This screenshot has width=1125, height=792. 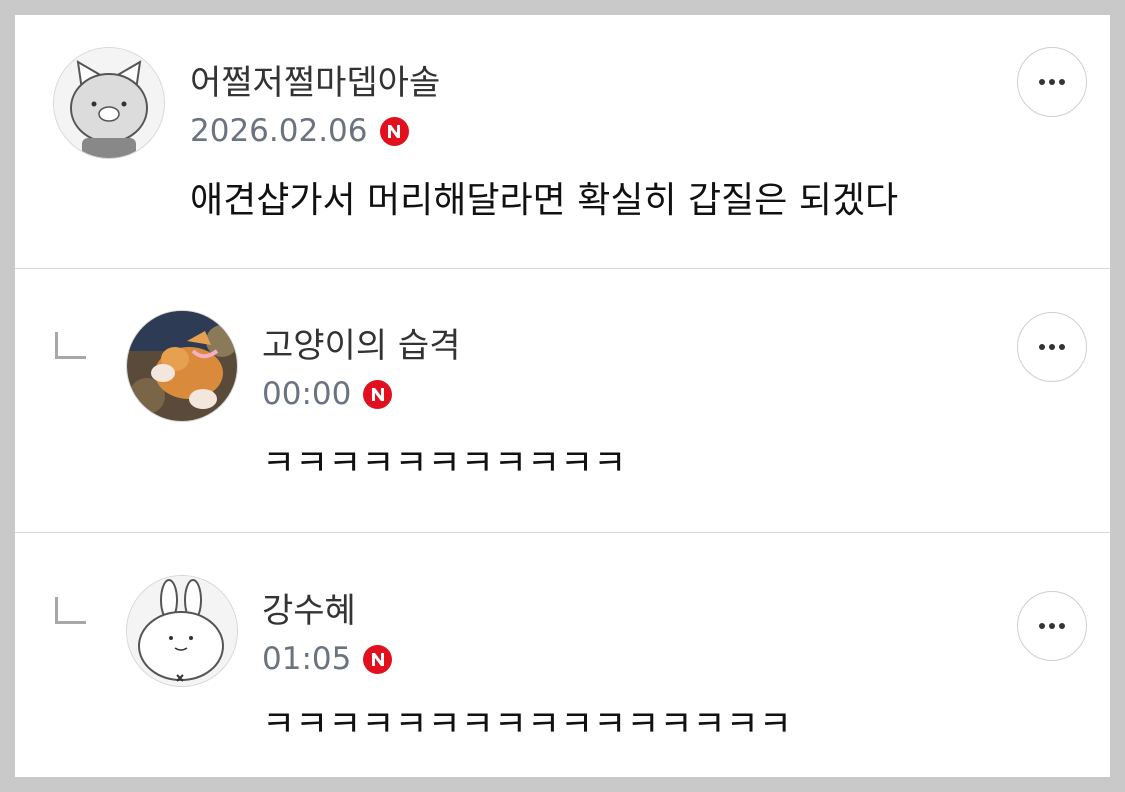 I want to click on author-name: 어쩔저쩔마뎁아솔, so click(x=315, y=83).